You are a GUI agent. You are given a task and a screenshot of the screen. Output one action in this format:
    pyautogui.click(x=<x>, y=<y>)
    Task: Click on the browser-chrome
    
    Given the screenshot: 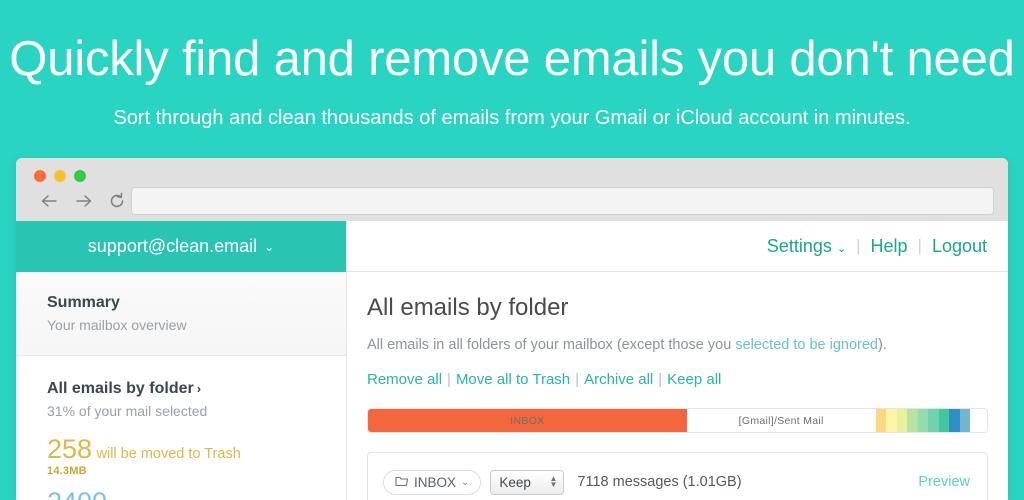 What is the action you would take?
    pyautogui.click(x=512, y=189)
    